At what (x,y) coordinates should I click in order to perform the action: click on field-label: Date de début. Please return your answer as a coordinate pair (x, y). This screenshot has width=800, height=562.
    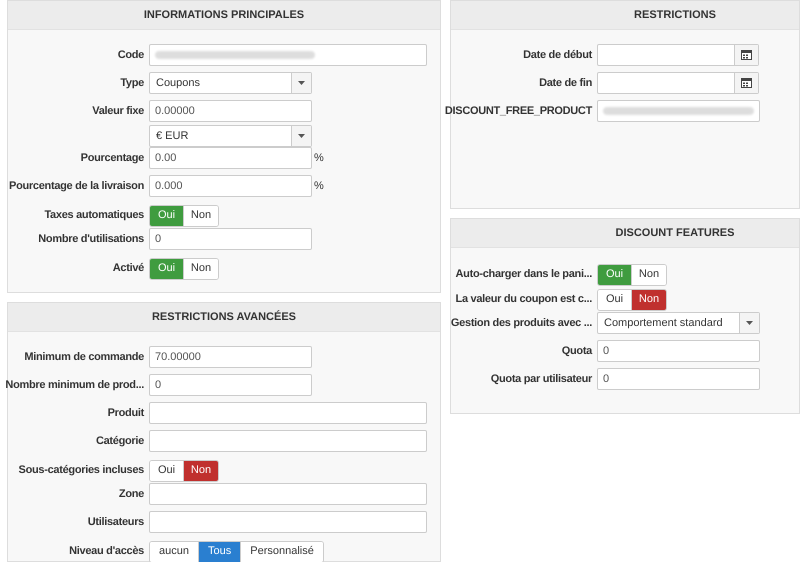
    Looking at the image, I should click on (557, 55).